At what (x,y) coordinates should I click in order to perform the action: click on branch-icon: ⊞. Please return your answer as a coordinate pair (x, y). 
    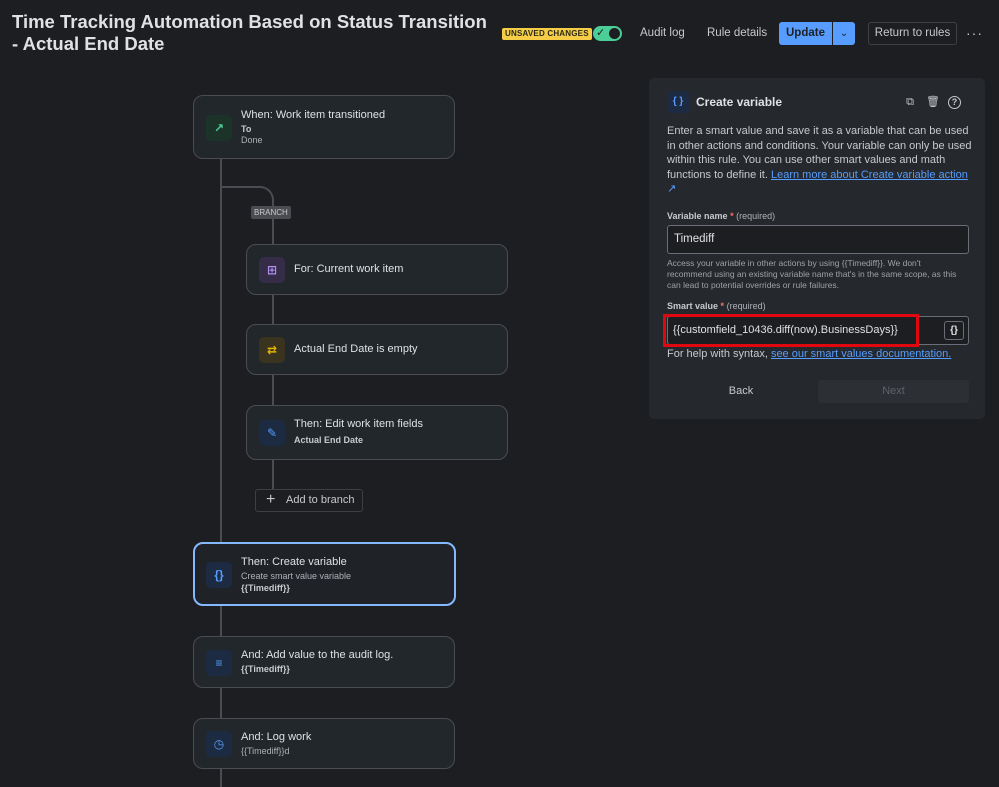
    Looking at the image, I should click on (272, 270).